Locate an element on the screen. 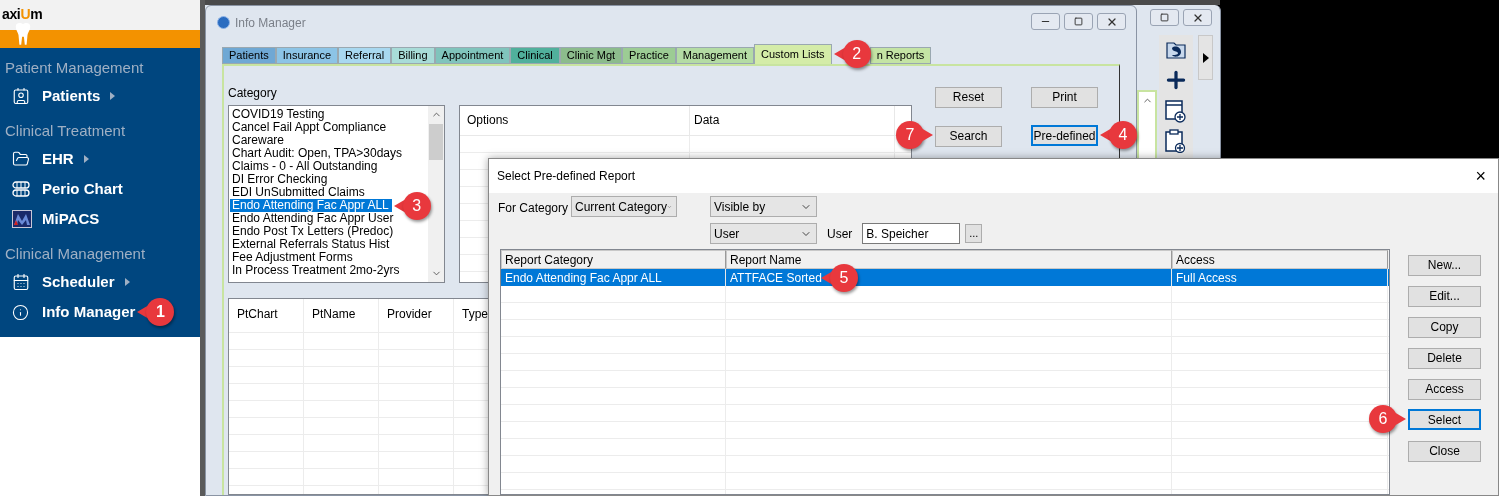 This screenshot has height=496, width=1499. form-button: Access is located at coordinates (1444, 389).